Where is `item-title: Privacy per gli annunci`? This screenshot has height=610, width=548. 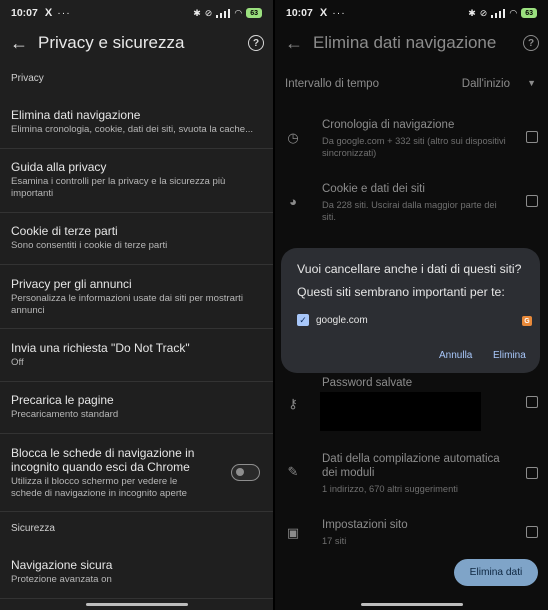
item-title: Privacy per gli annunci is located at coordinates (71, 284).